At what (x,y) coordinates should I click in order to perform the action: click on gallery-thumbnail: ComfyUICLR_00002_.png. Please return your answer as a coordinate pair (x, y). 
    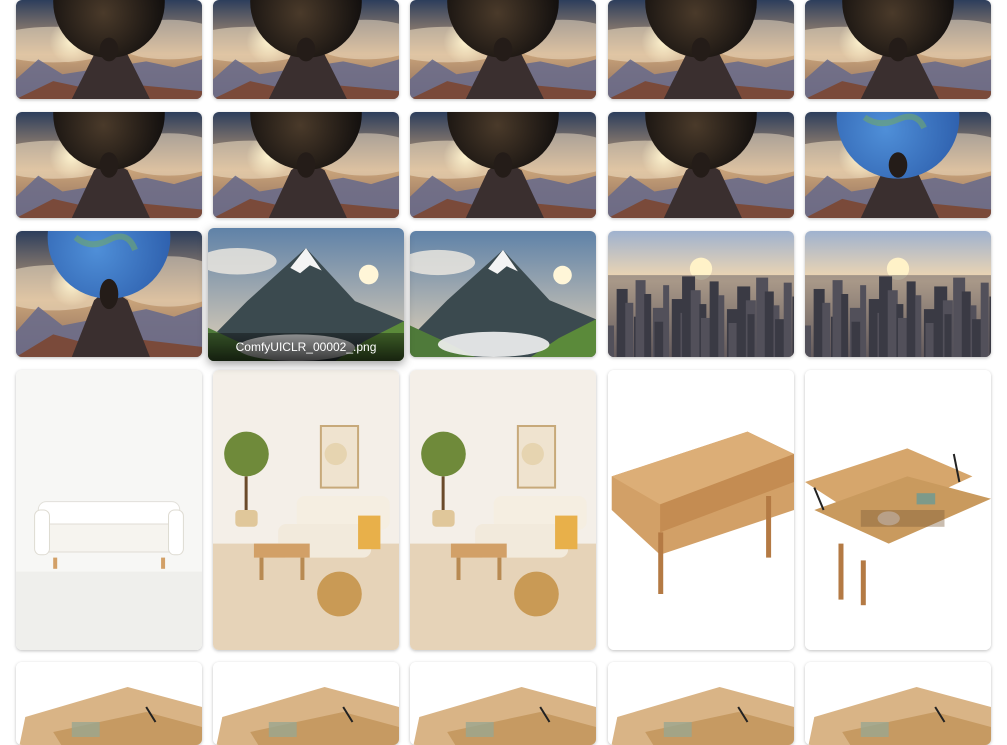
    Looking at the image, I should click on (306, 294).